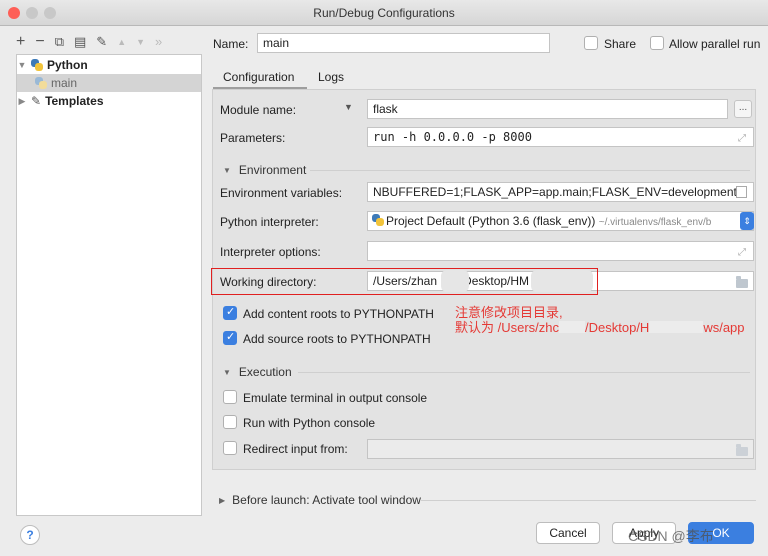 The width and height of the screenshot is (768, 556). Describe the element at coordinates (230, 448) in the screenshot. I see `redirect-input-checkbox` at that location.